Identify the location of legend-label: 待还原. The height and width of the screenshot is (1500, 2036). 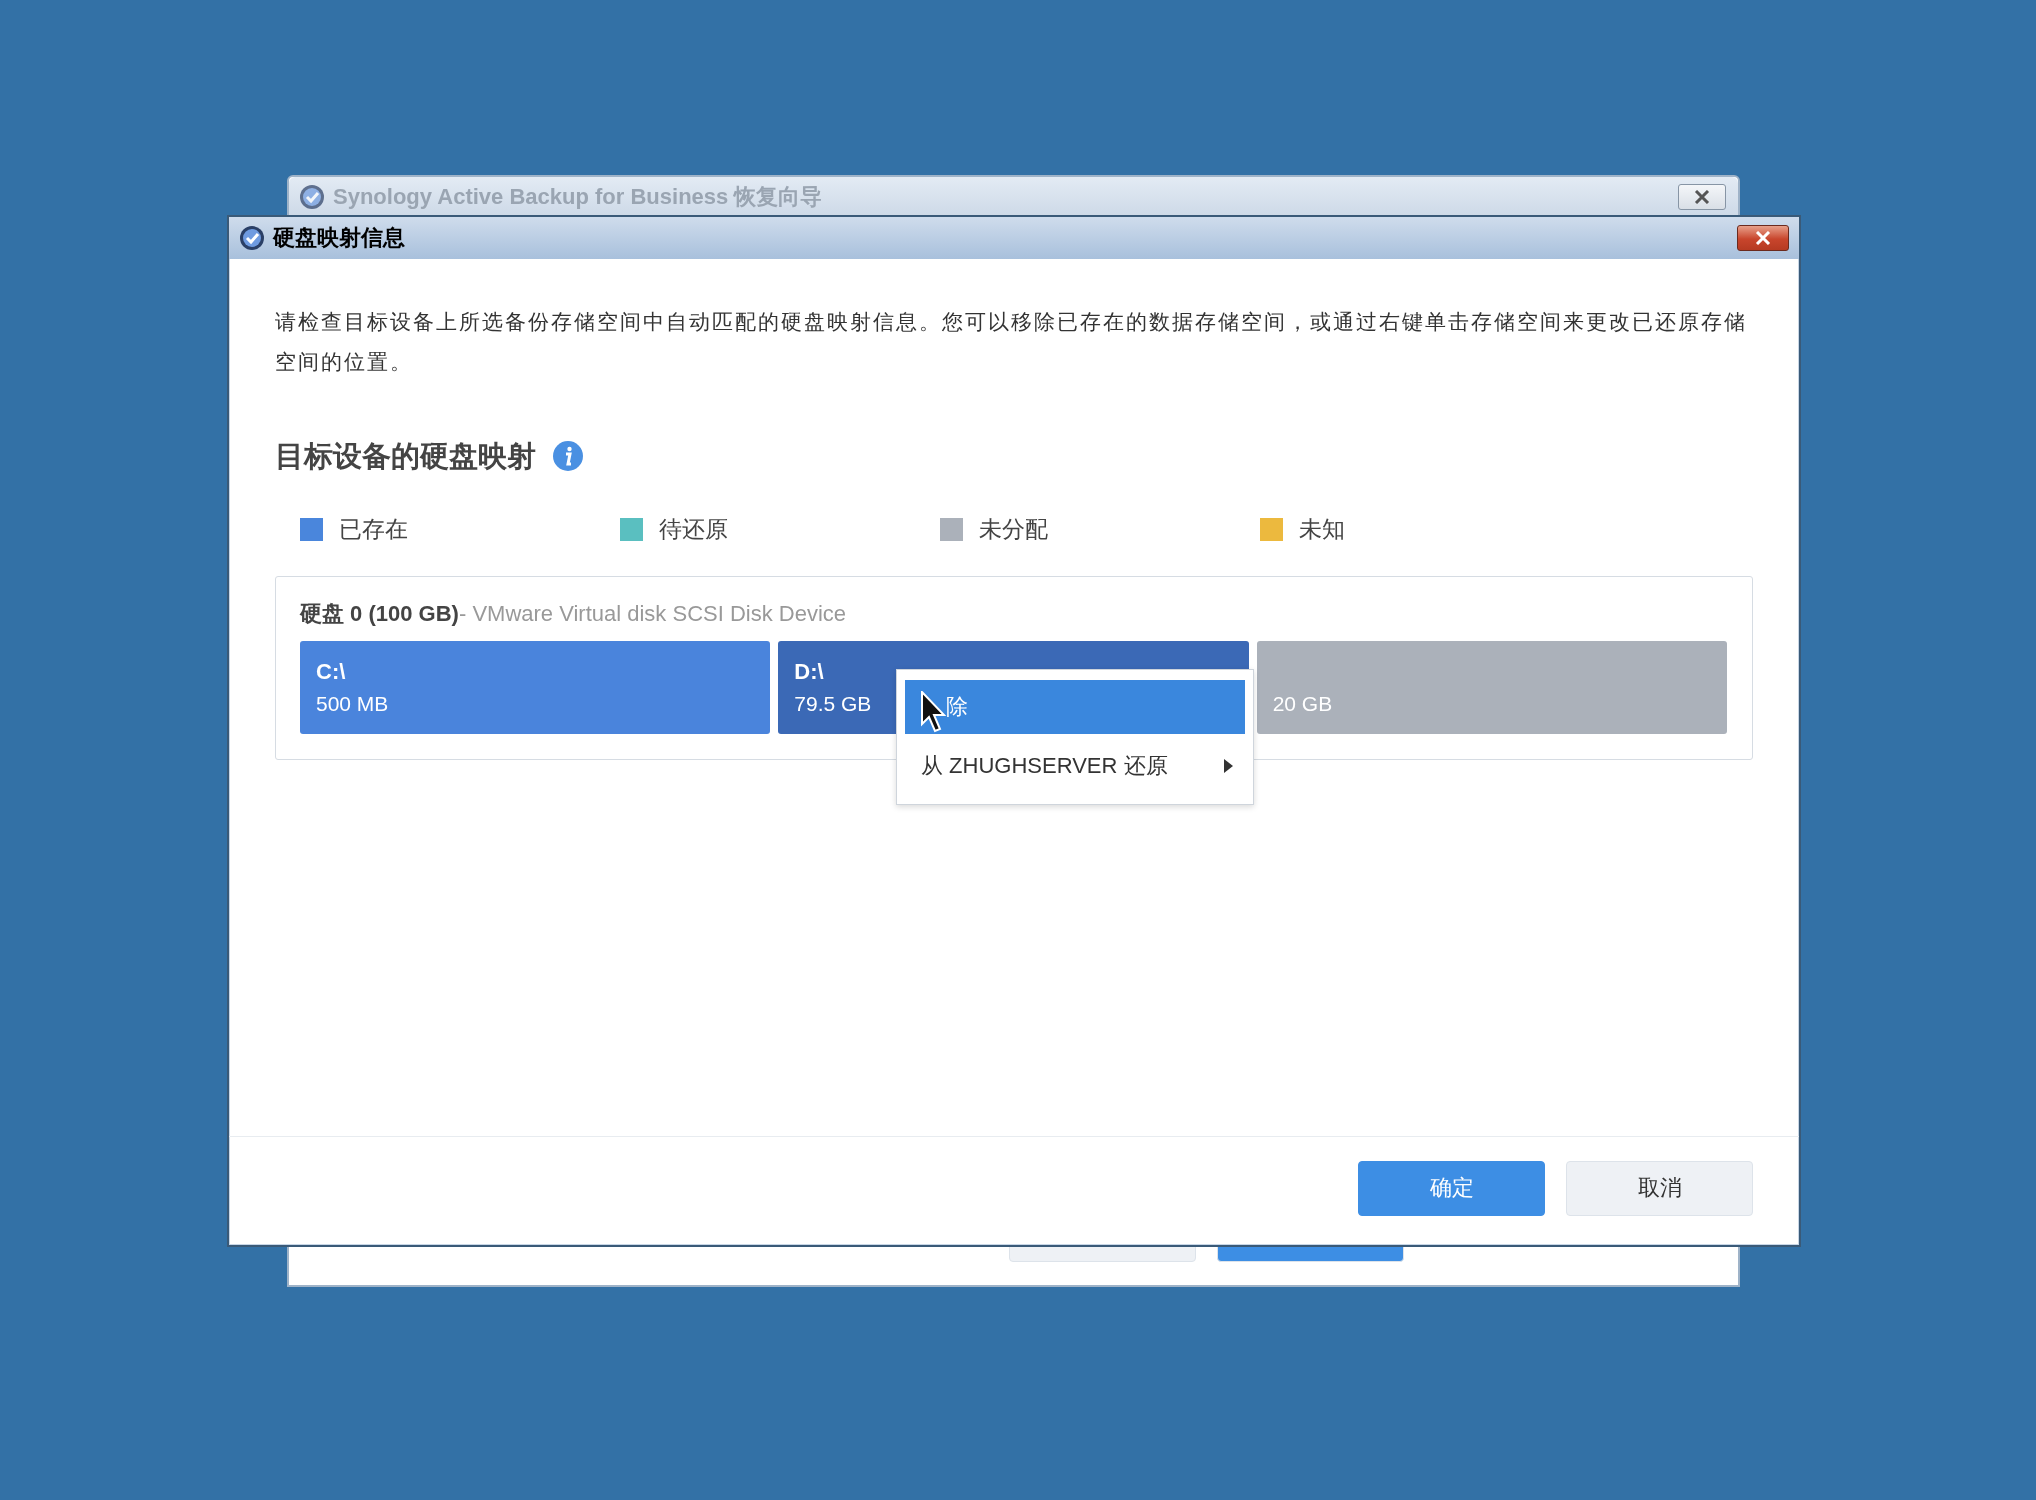
(693, 529).